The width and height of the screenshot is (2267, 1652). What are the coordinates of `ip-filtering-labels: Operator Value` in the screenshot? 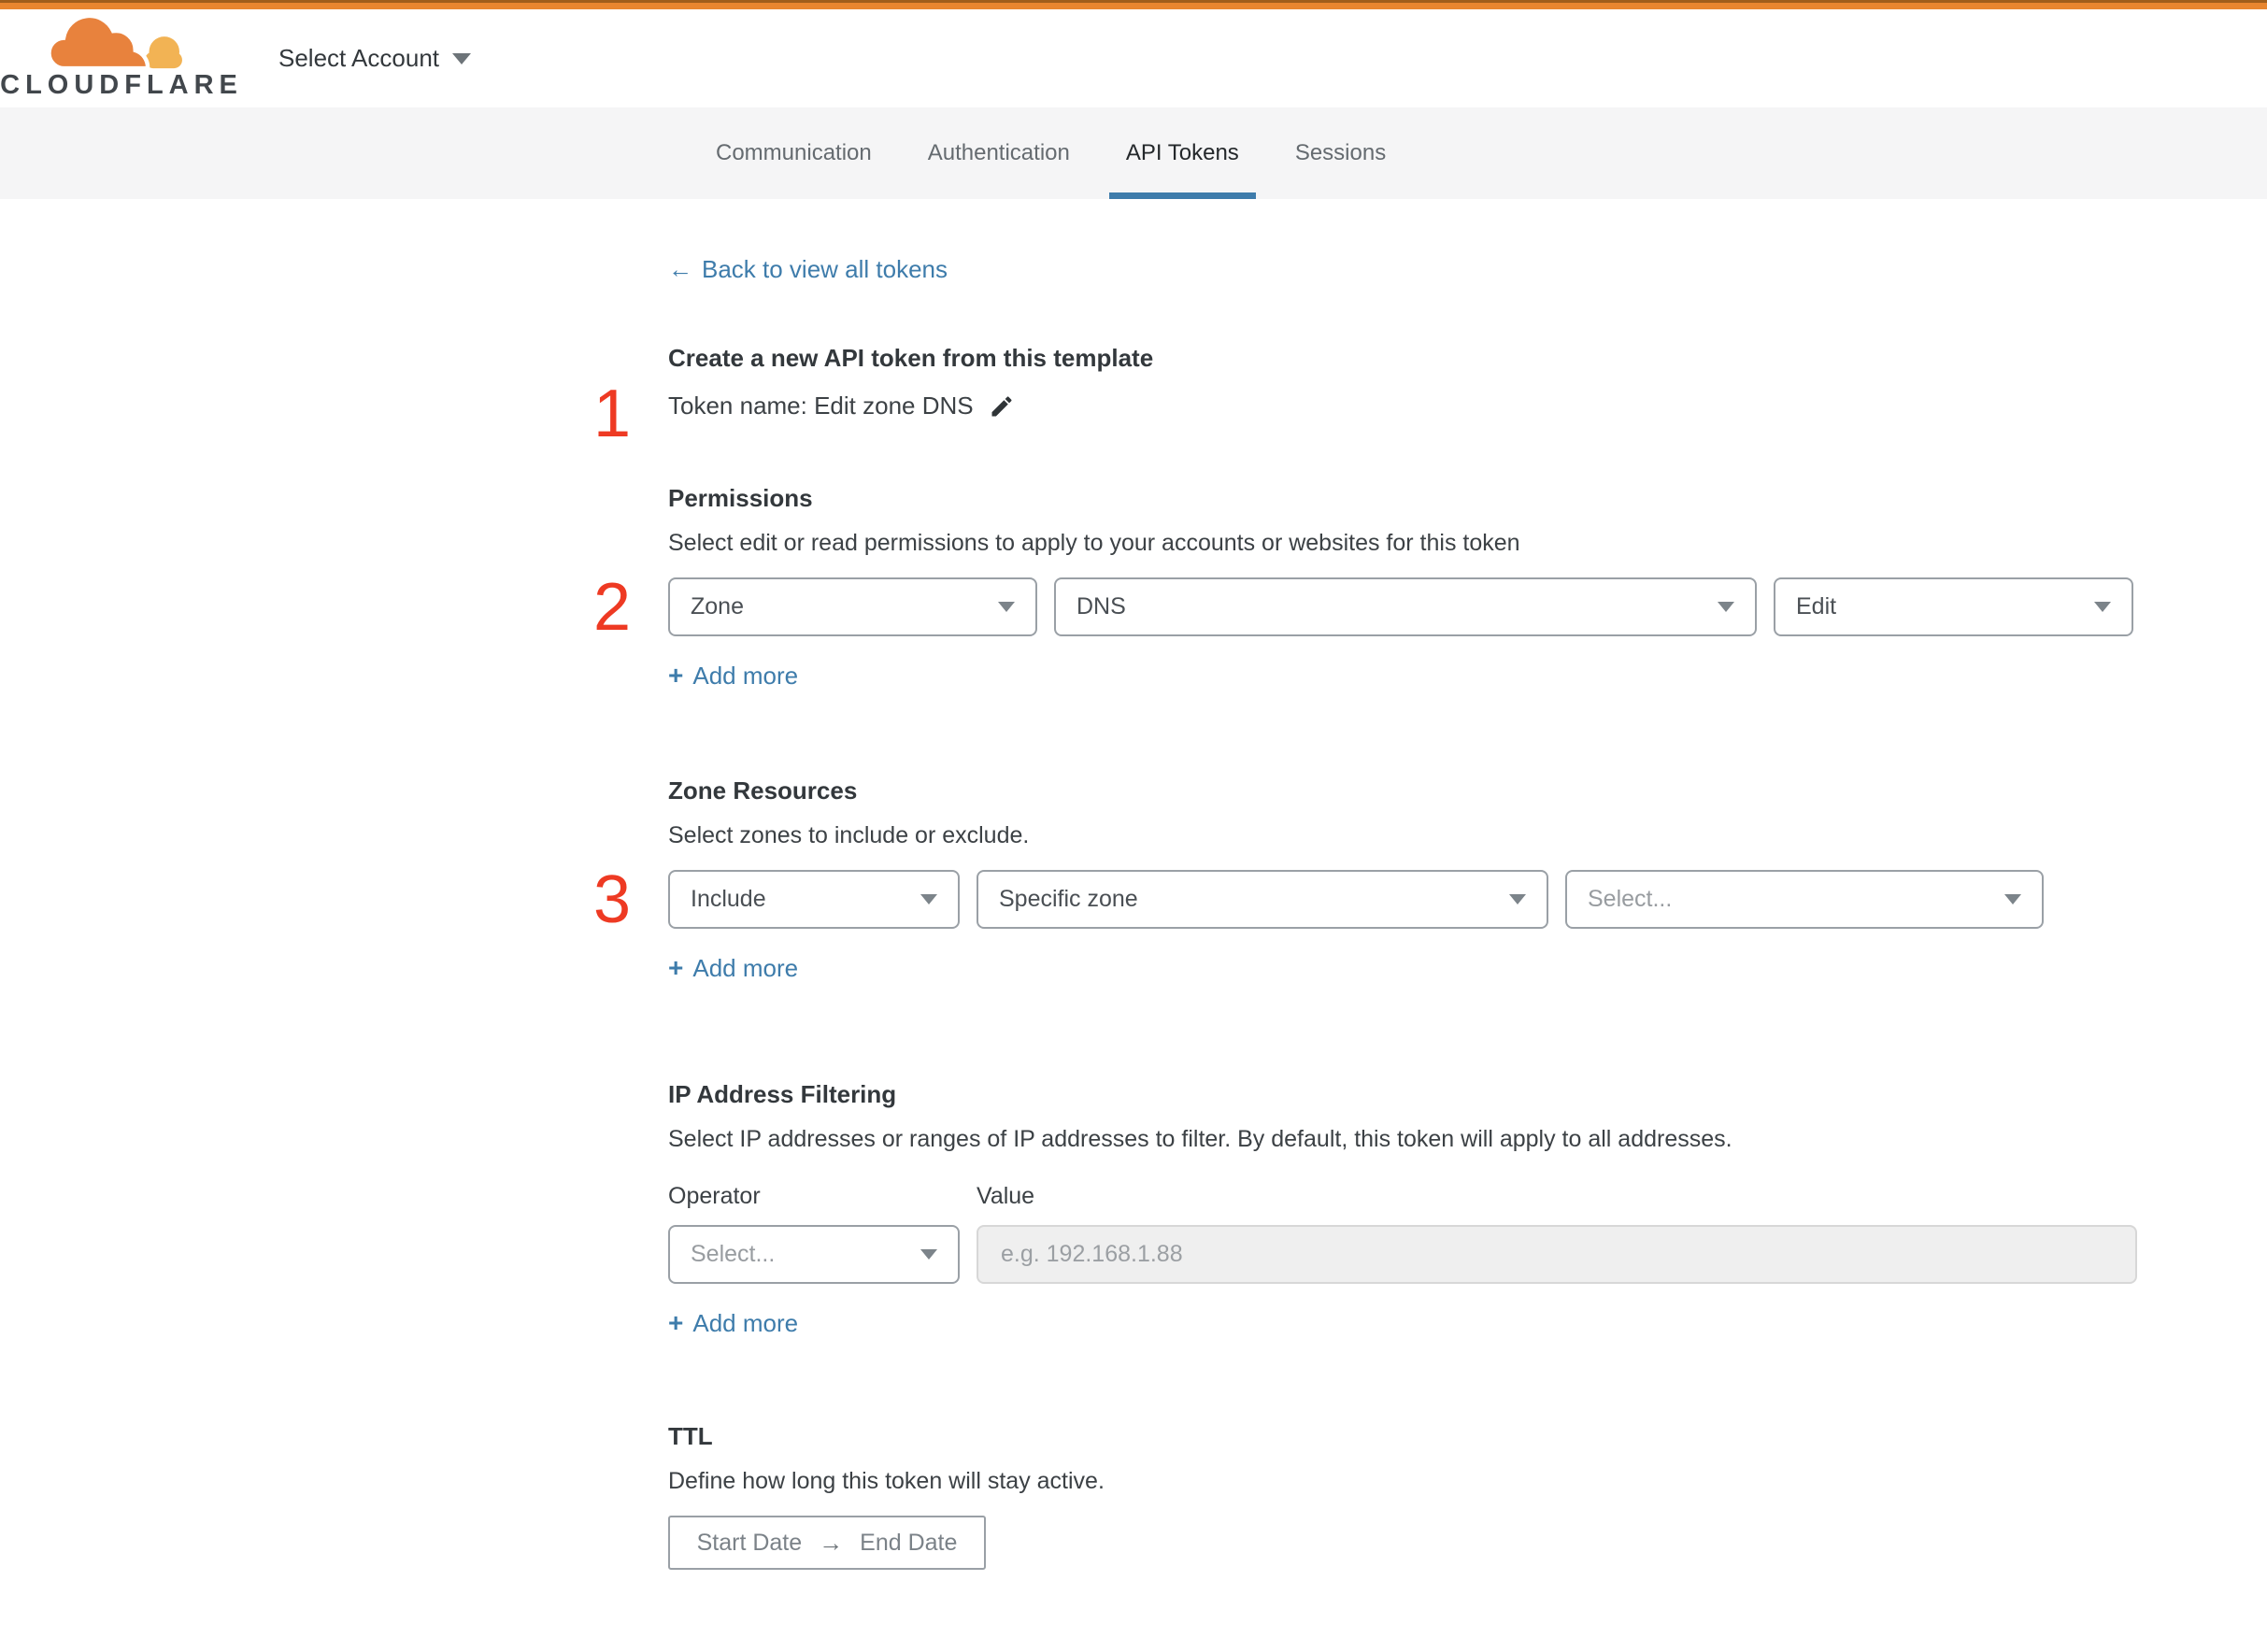 It's located at (1403, 1197).